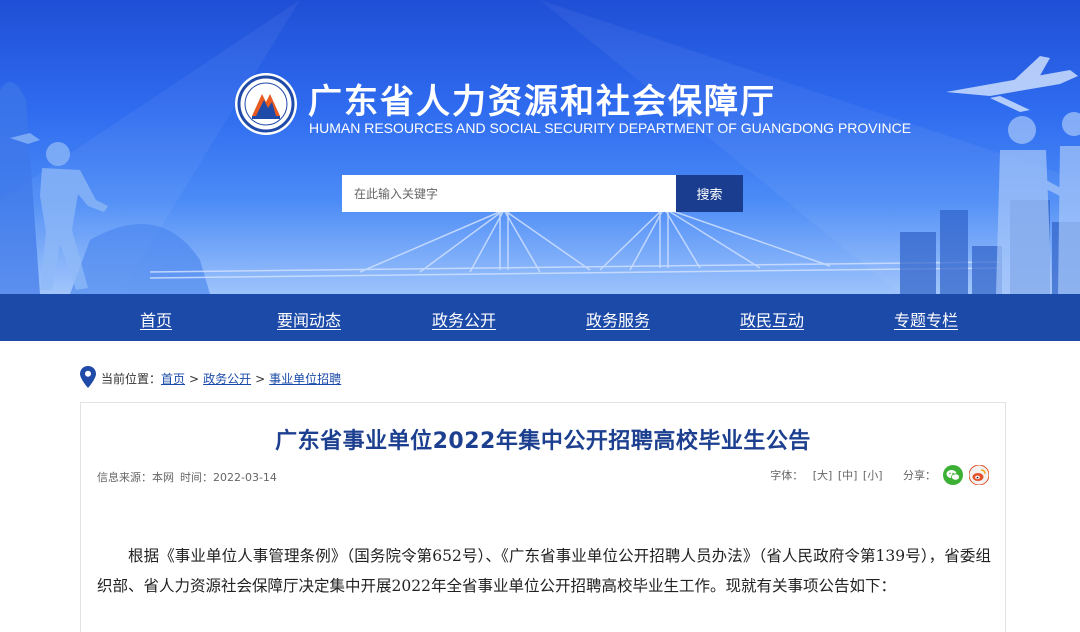 This screenshot has height=632, width=1080. Describe the element at coordinates (228, 477) in the screenshot. I see `article-time: 时间：2022-03-14` at that location.